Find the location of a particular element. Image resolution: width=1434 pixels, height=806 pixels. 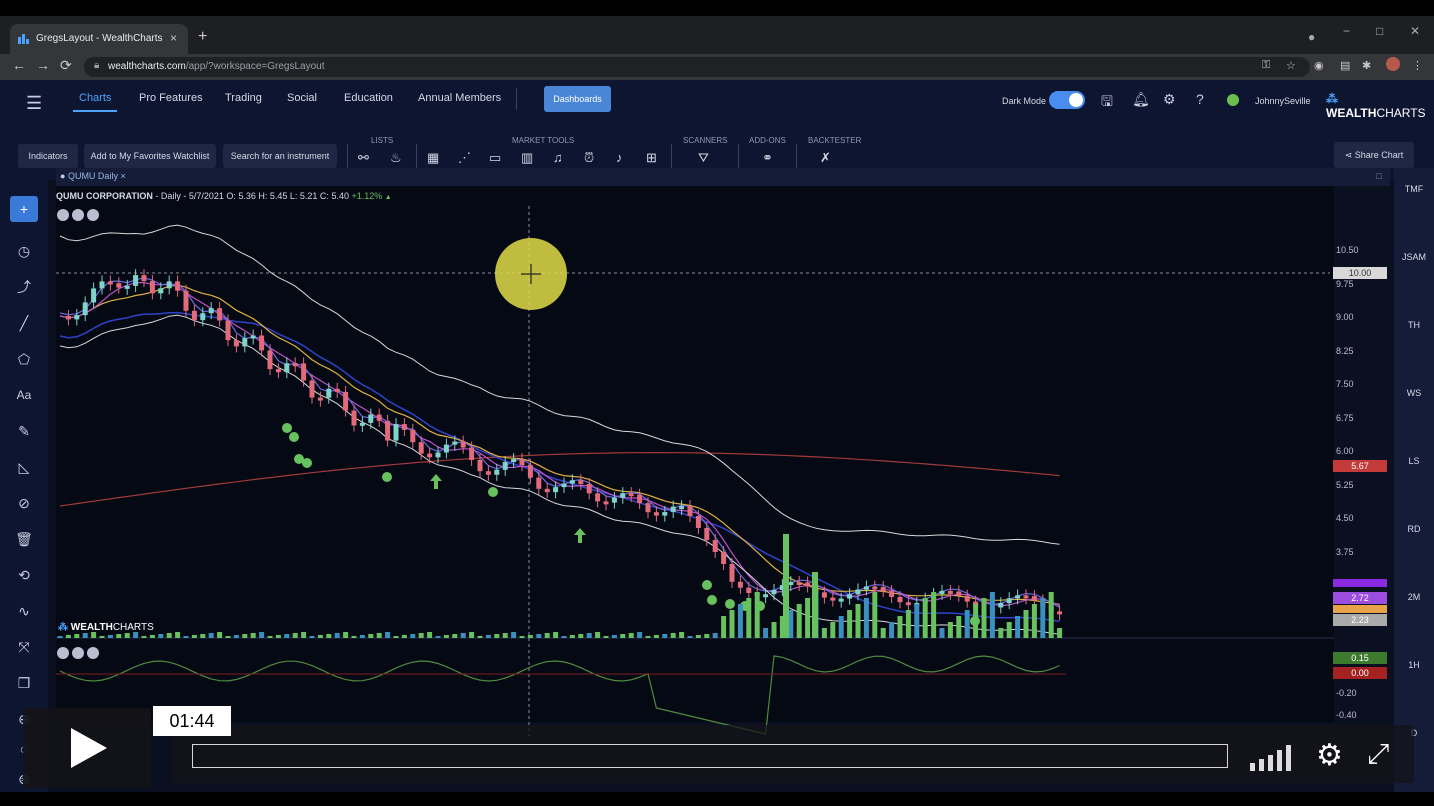

volume-spike-bar is located at coordinates (815, 605).